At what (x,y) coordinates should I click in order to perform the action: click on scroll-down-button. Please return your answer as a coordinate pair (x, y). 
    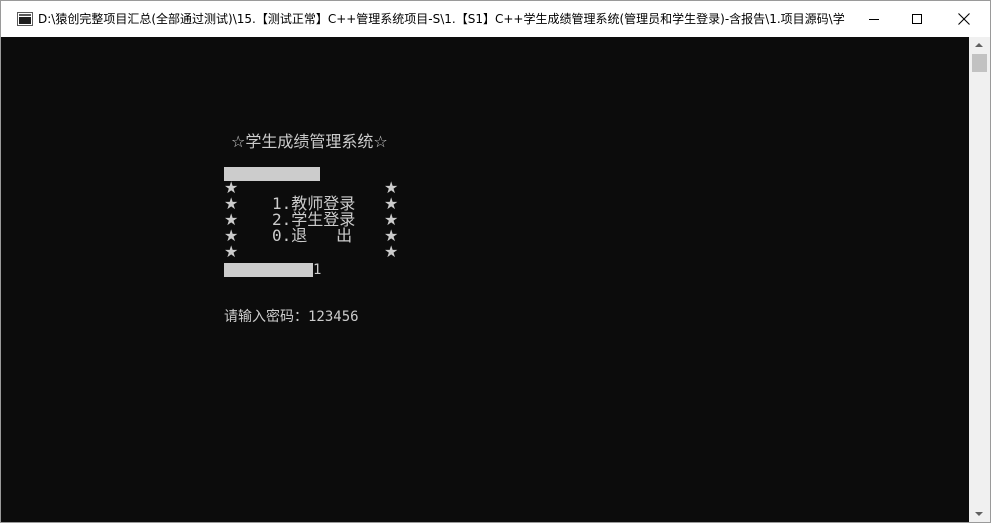
    Looking at the image, I should click on (979, 514).